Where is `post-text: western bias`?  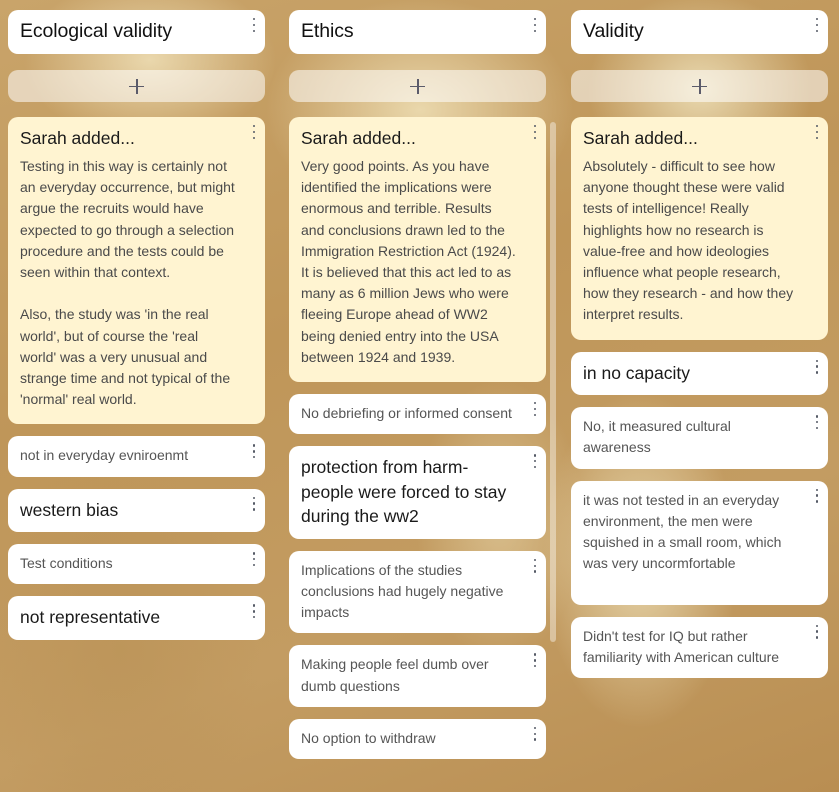 post-text: western bias is located at coordinates (69, 509).